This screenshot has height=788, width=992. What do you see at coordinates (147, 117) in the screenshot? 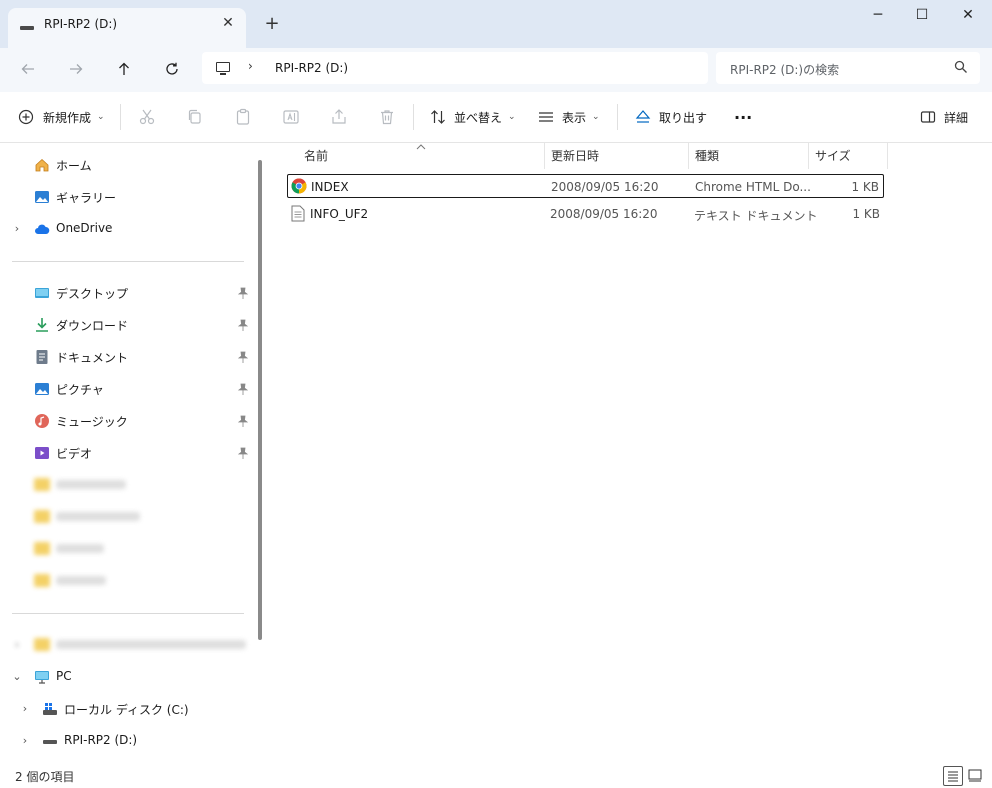
I see `cut-button` at bounding box center [147, 117].